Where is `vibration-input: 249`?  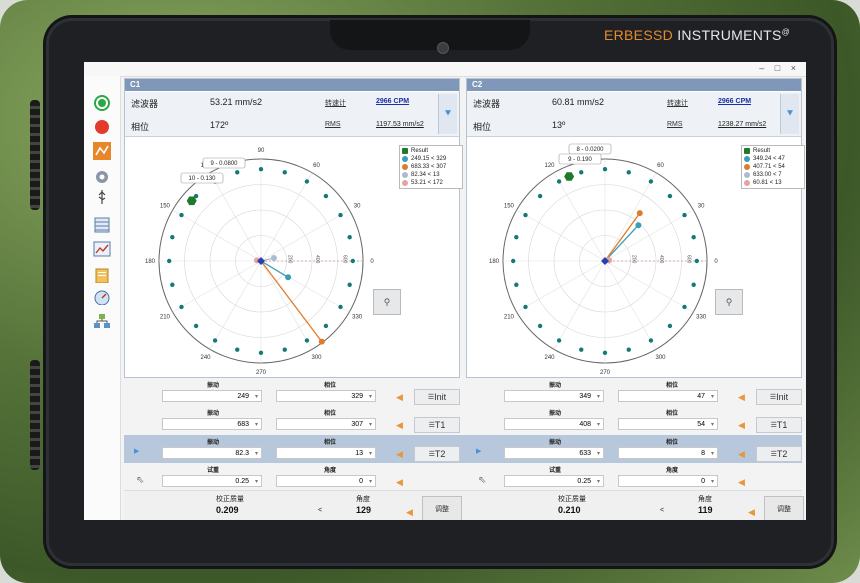 vibration-input: 249 is located at coordinates (212, 396).